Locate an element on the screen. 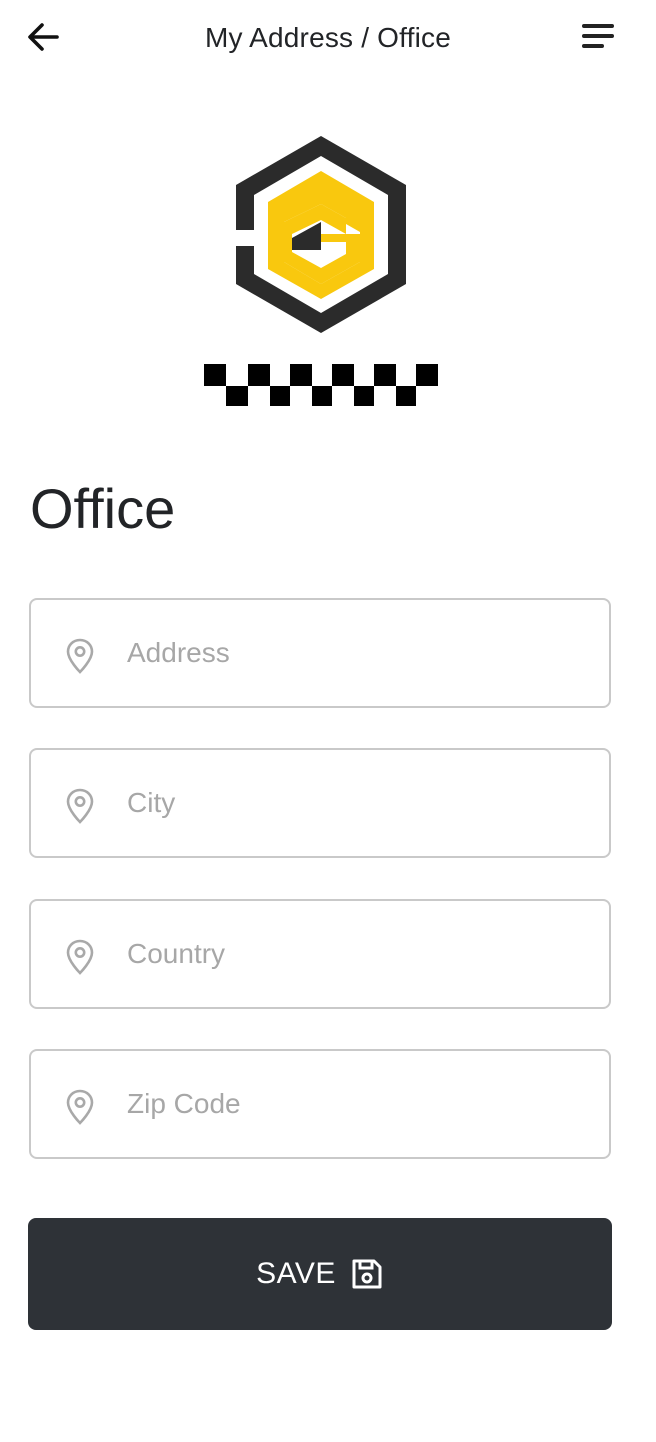 The image size is (656, 1442). address-field is located at coordinates (320, 653).